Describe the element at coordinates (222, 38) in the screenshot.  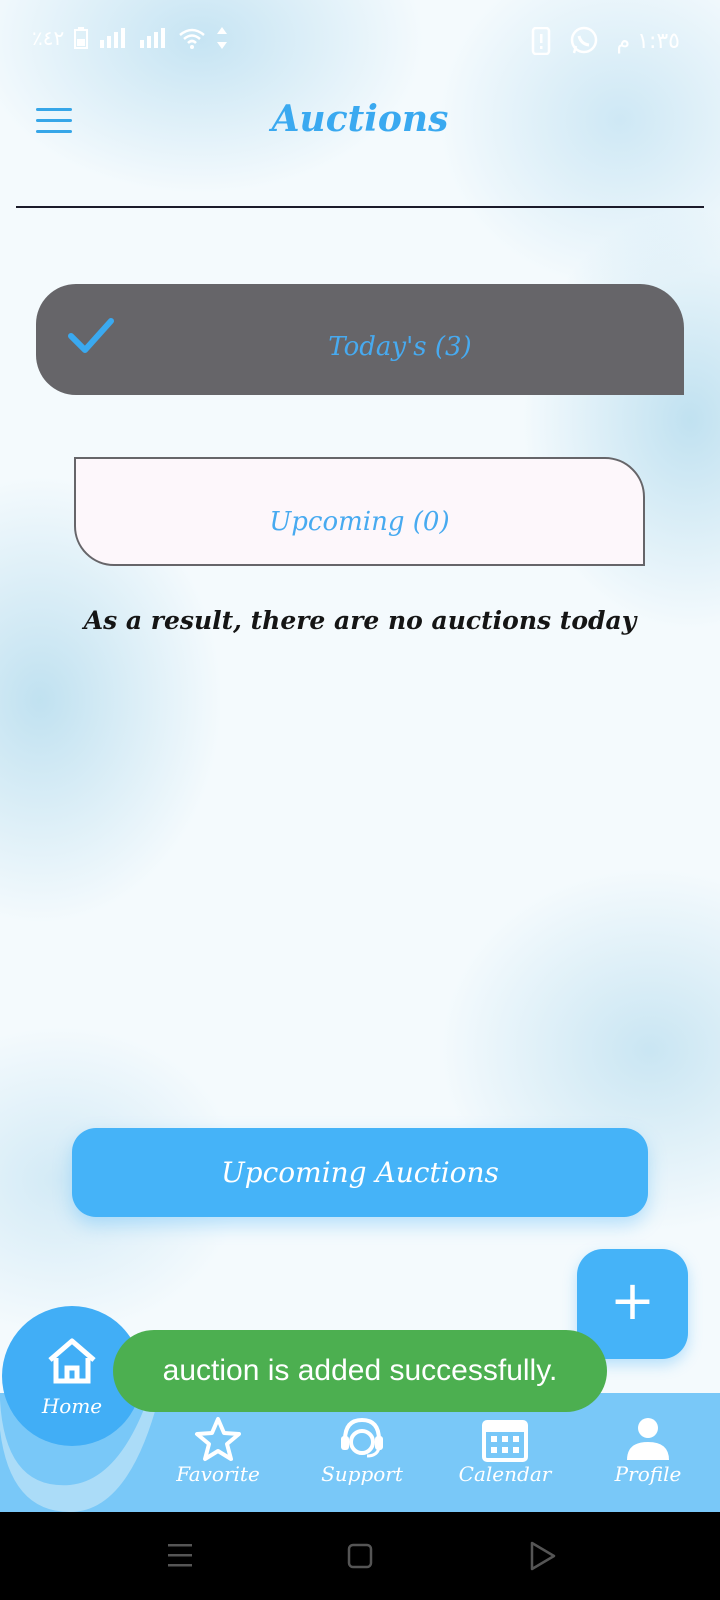
I see `data-arrows-icon` at that location.